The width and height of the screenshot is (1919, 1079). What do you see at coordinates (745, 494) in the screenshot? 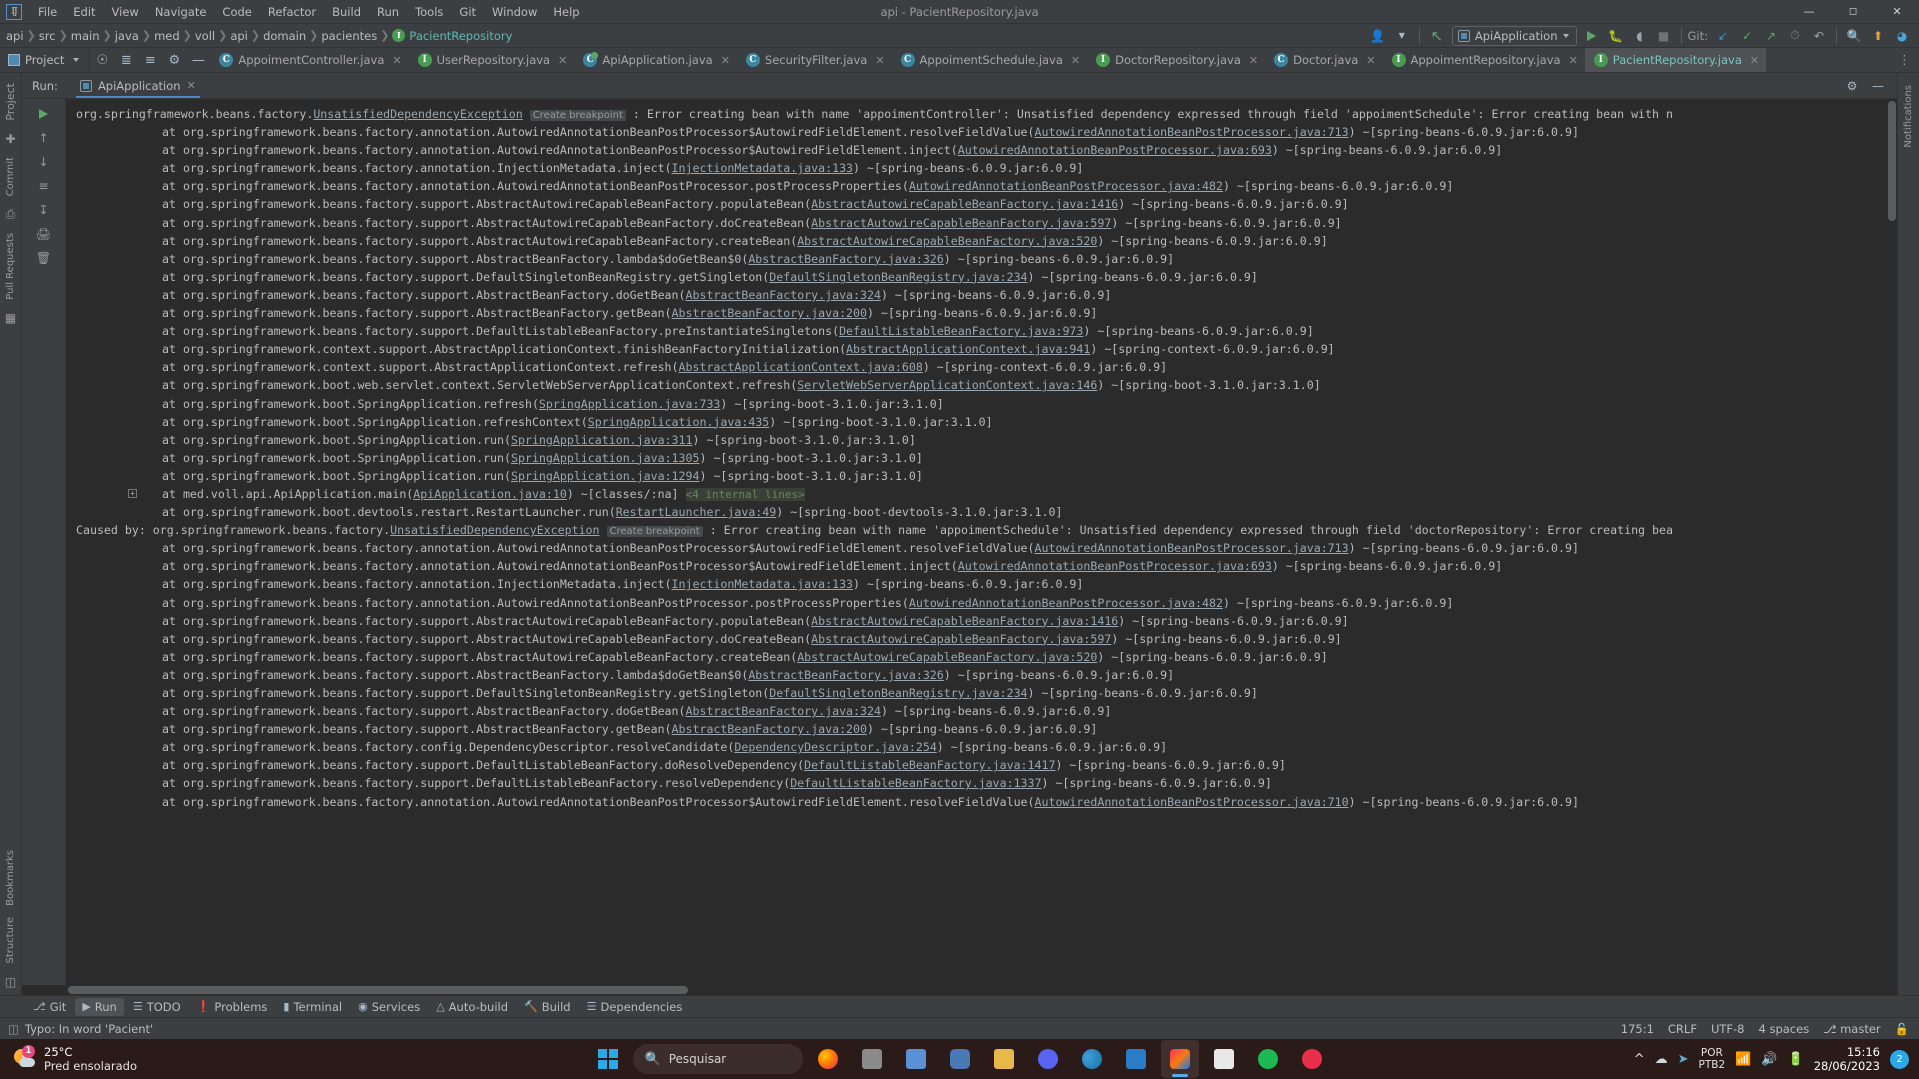
I see `fold-placeholder: <4 internal lines>` at bounding box center [745, 494].